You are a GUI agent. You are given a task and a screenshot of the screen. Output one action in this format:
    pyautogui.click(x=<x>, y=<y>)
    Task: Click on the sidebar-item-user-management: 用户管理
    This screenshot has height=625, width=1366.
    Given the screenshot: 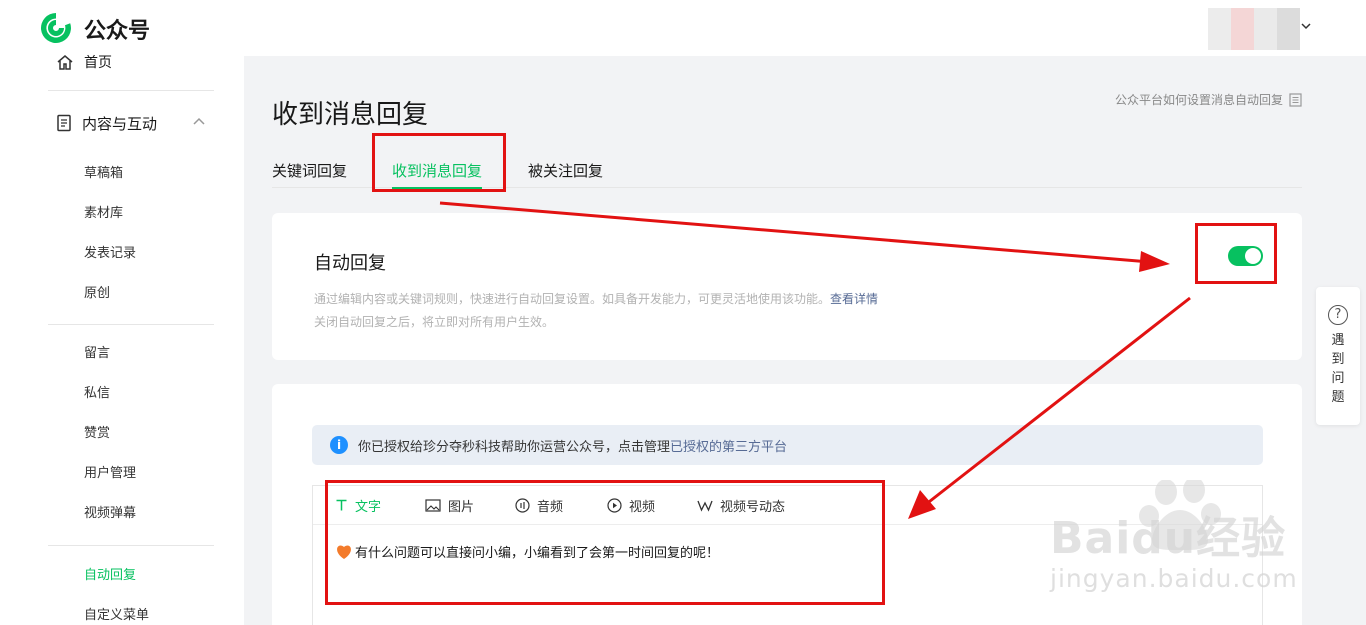 What is the action you would take?
    pyautogui.click(x=110, y=474)
    